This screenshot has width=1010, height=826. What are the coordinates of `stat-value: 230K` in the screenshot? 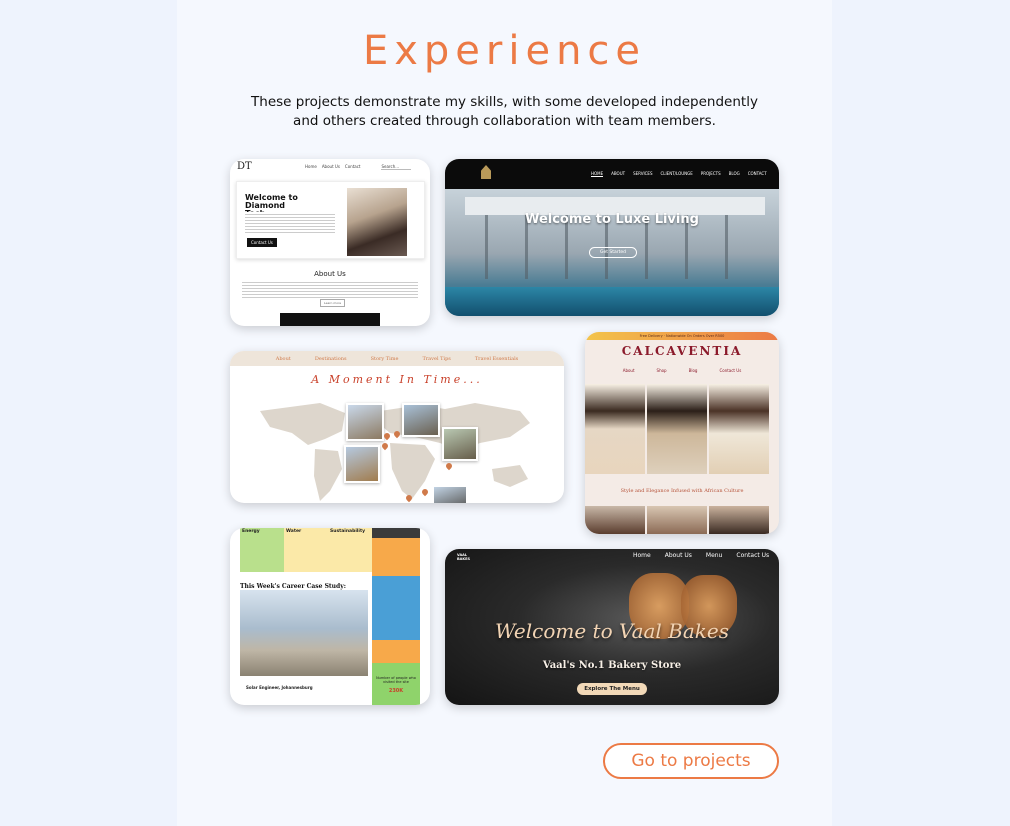 It's located at (396, 691).